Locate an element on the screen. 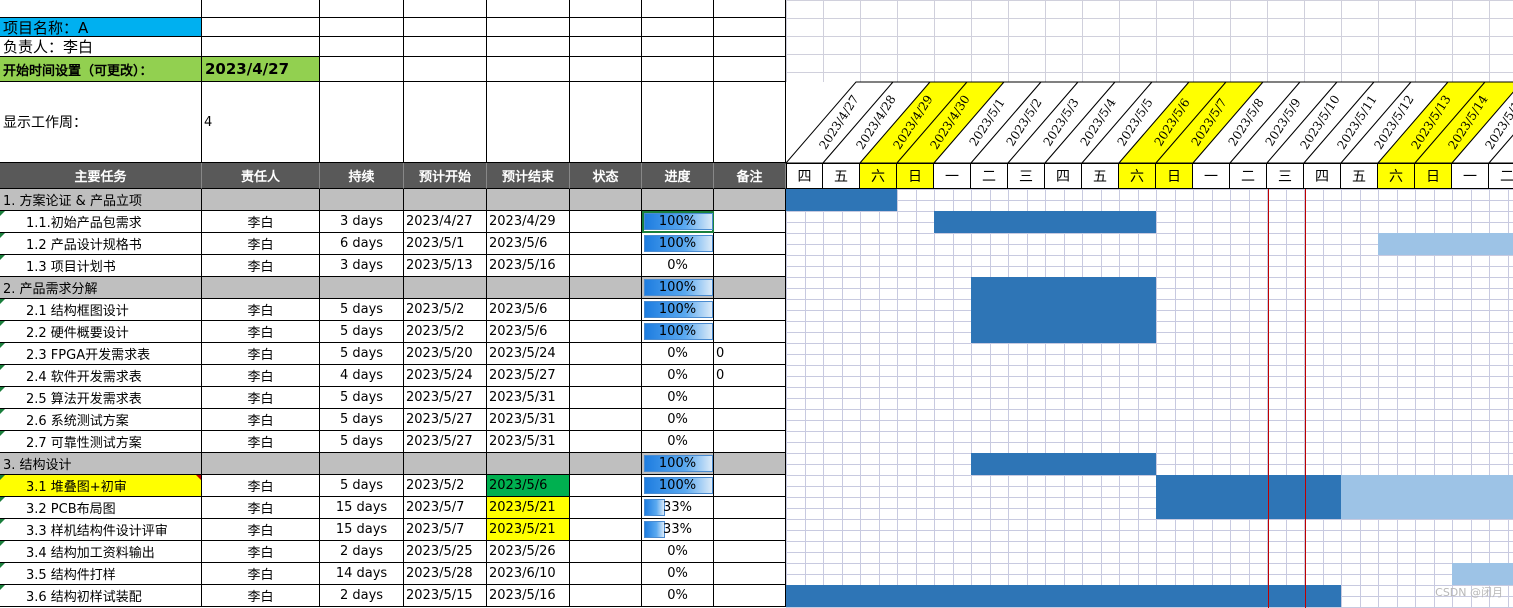 The width and height of the screenshot is (1513, 608). task-start: 2023/5/27 is located at coordinates (445, 420).